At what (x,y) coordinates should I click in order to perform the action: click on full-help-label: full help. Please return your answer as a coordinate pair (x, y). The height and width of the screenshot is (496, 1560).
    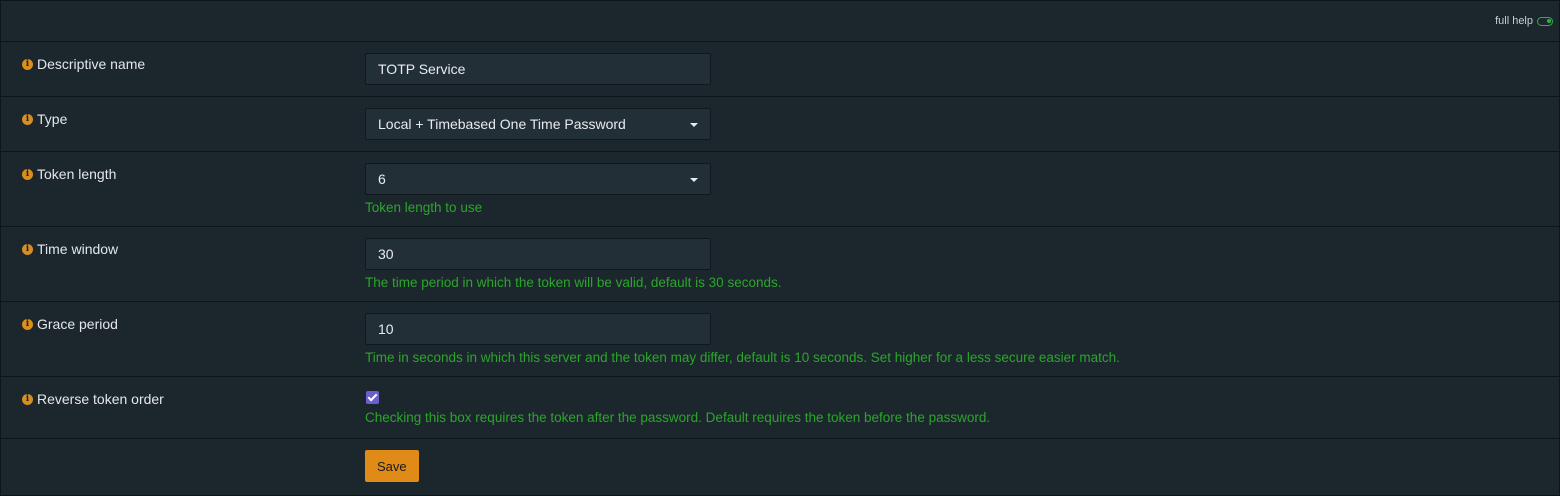
    Looking at the image, I should click on (1514, 21).